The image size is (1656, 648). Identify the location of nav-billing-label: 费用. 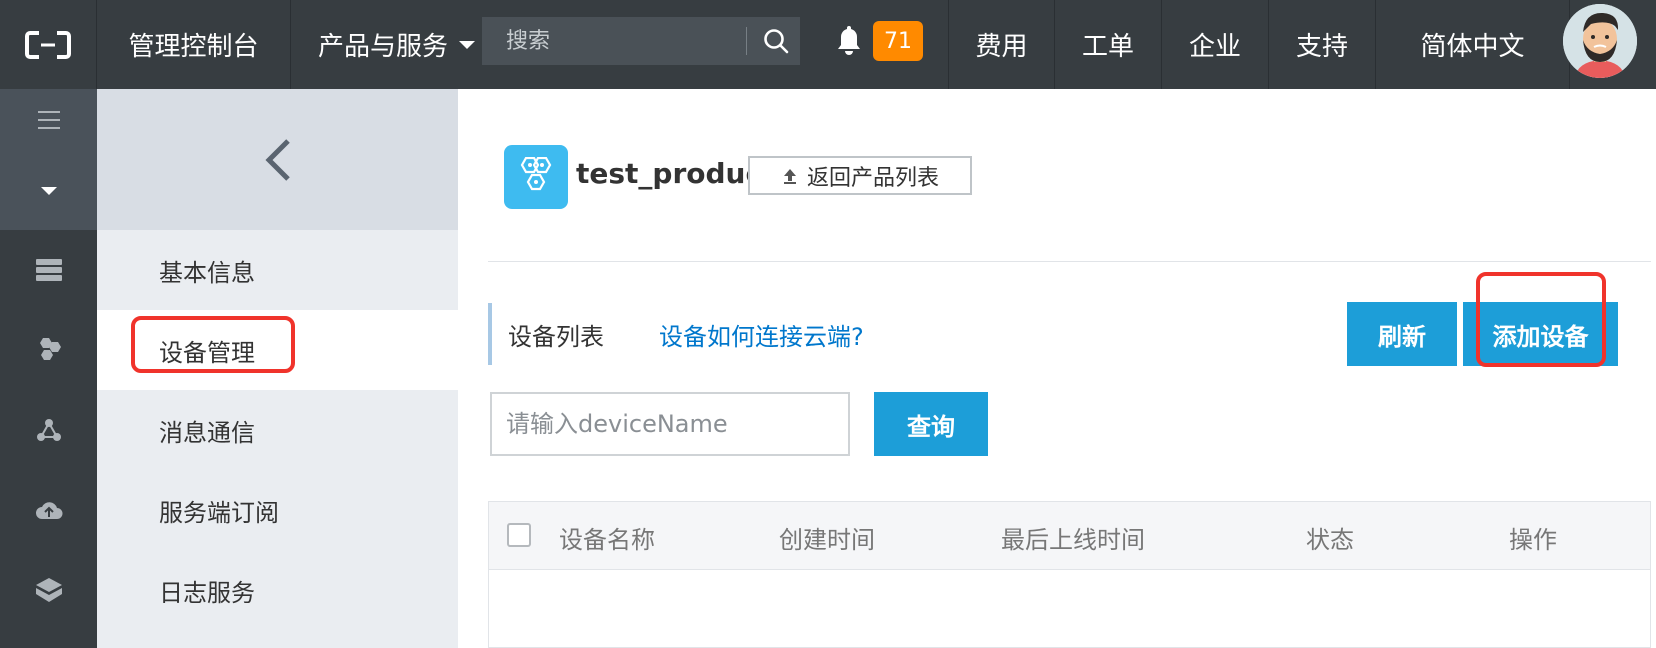
(1001, 47).